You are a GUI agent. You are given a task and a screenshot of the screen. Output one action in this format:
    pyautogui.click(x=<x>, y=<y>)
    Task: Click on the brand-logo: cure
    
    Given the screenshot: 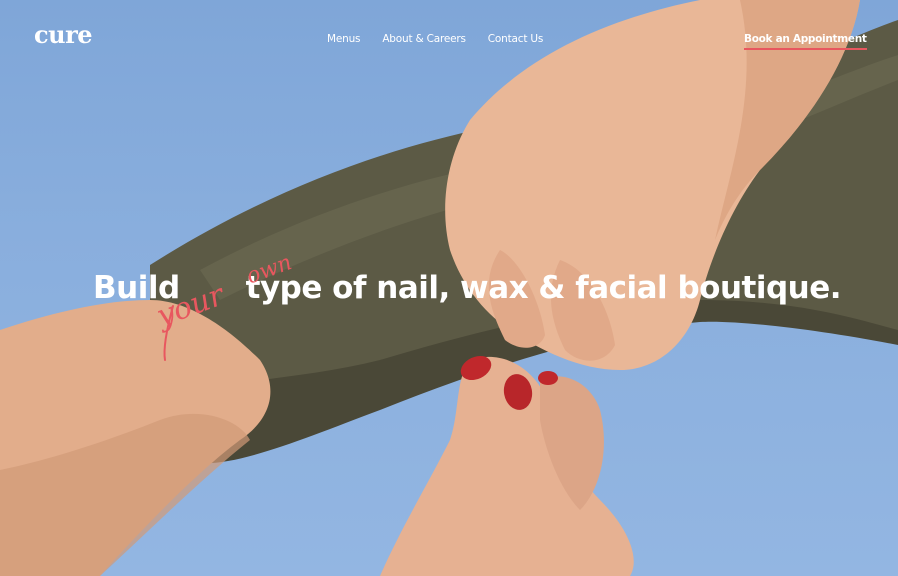 What is the action you would take?
    pyautogui.click(x=63, y=34)
    